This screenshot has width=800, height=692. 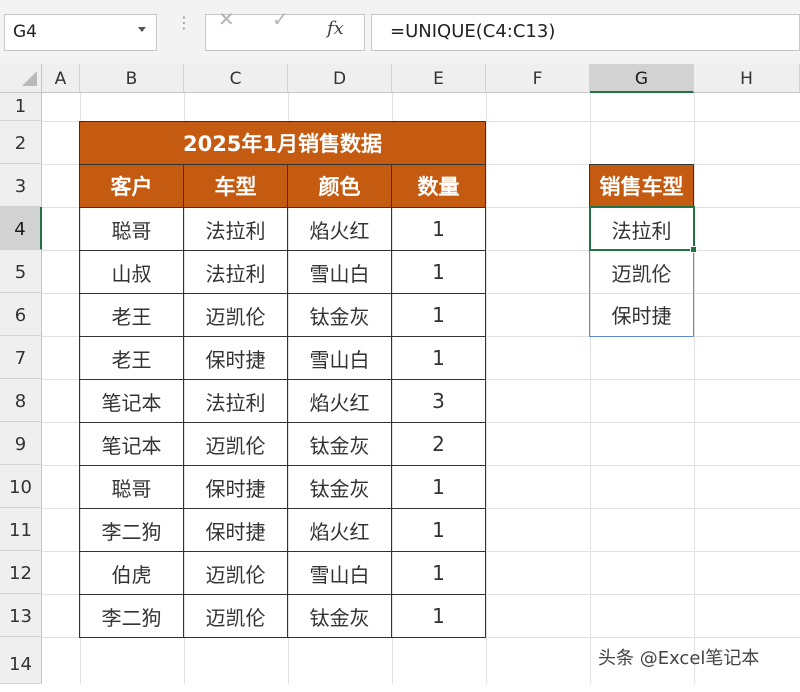 What do you see at coordinates (235, 186) in the screenshot?
I see `header-cell-model: 车型` at bounding box center [235, 186].